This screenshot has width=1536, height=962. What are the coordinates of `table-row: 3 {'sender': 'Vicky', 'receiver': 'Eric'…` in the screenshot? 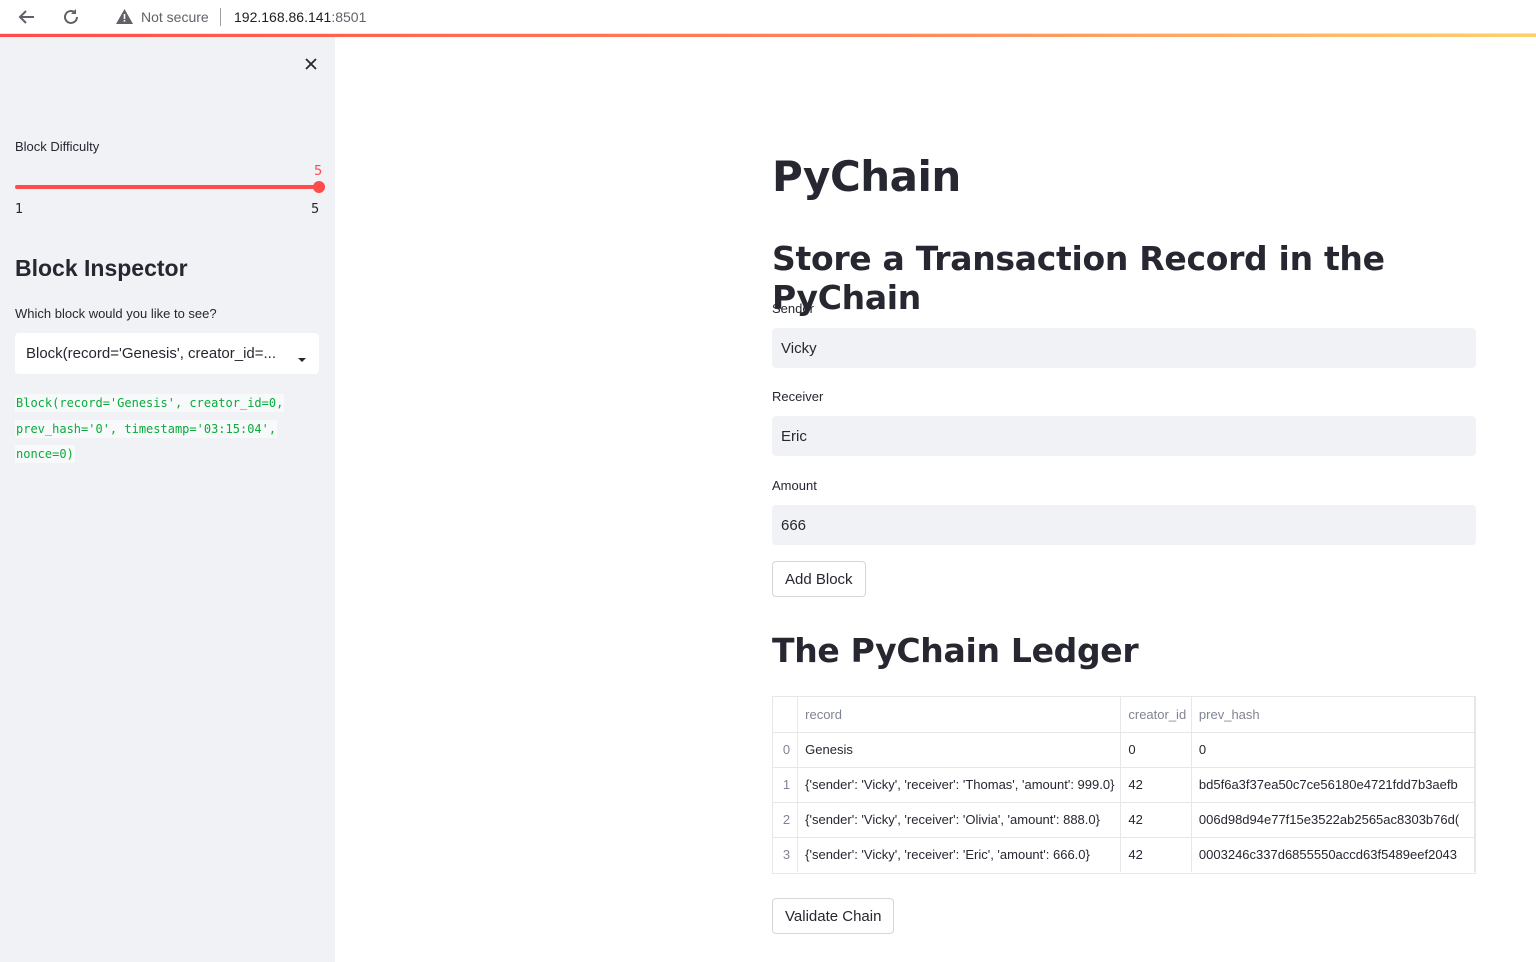 It's located at (1124, 854).